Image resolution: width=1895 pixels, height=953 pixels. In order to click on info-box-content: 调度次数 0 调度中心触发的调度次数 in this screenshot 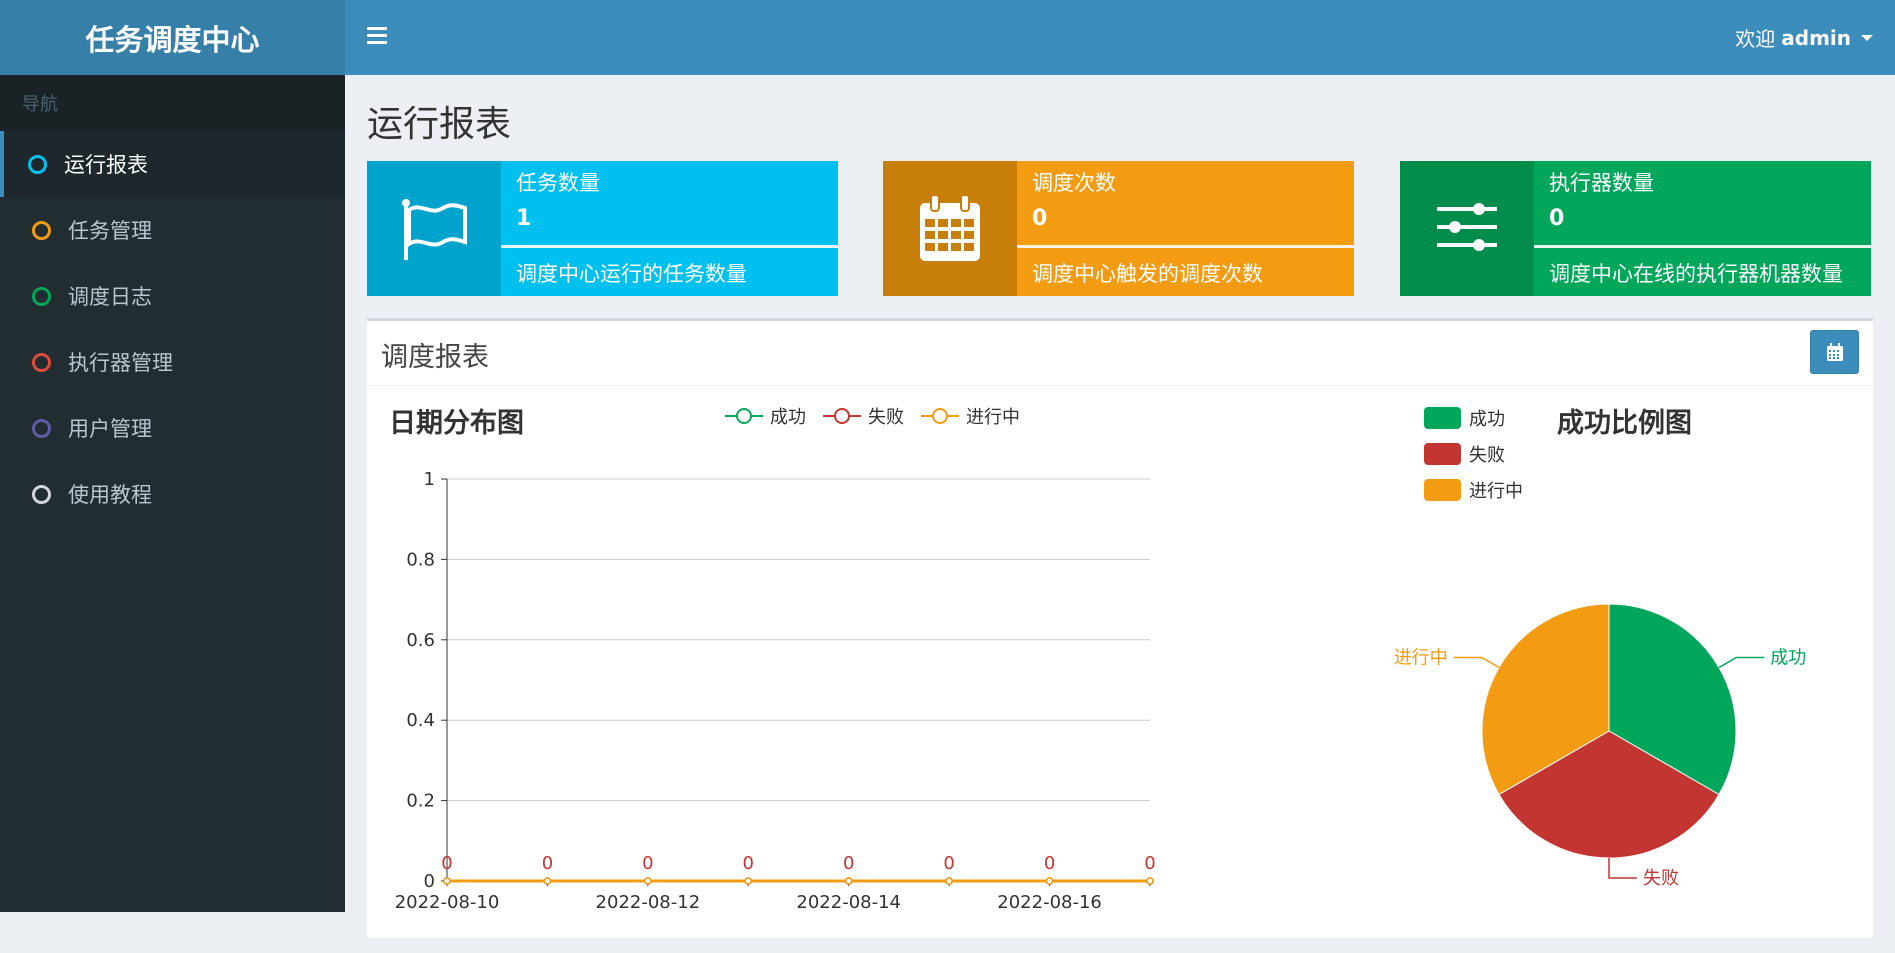, I will do `click(1185, 228)`.